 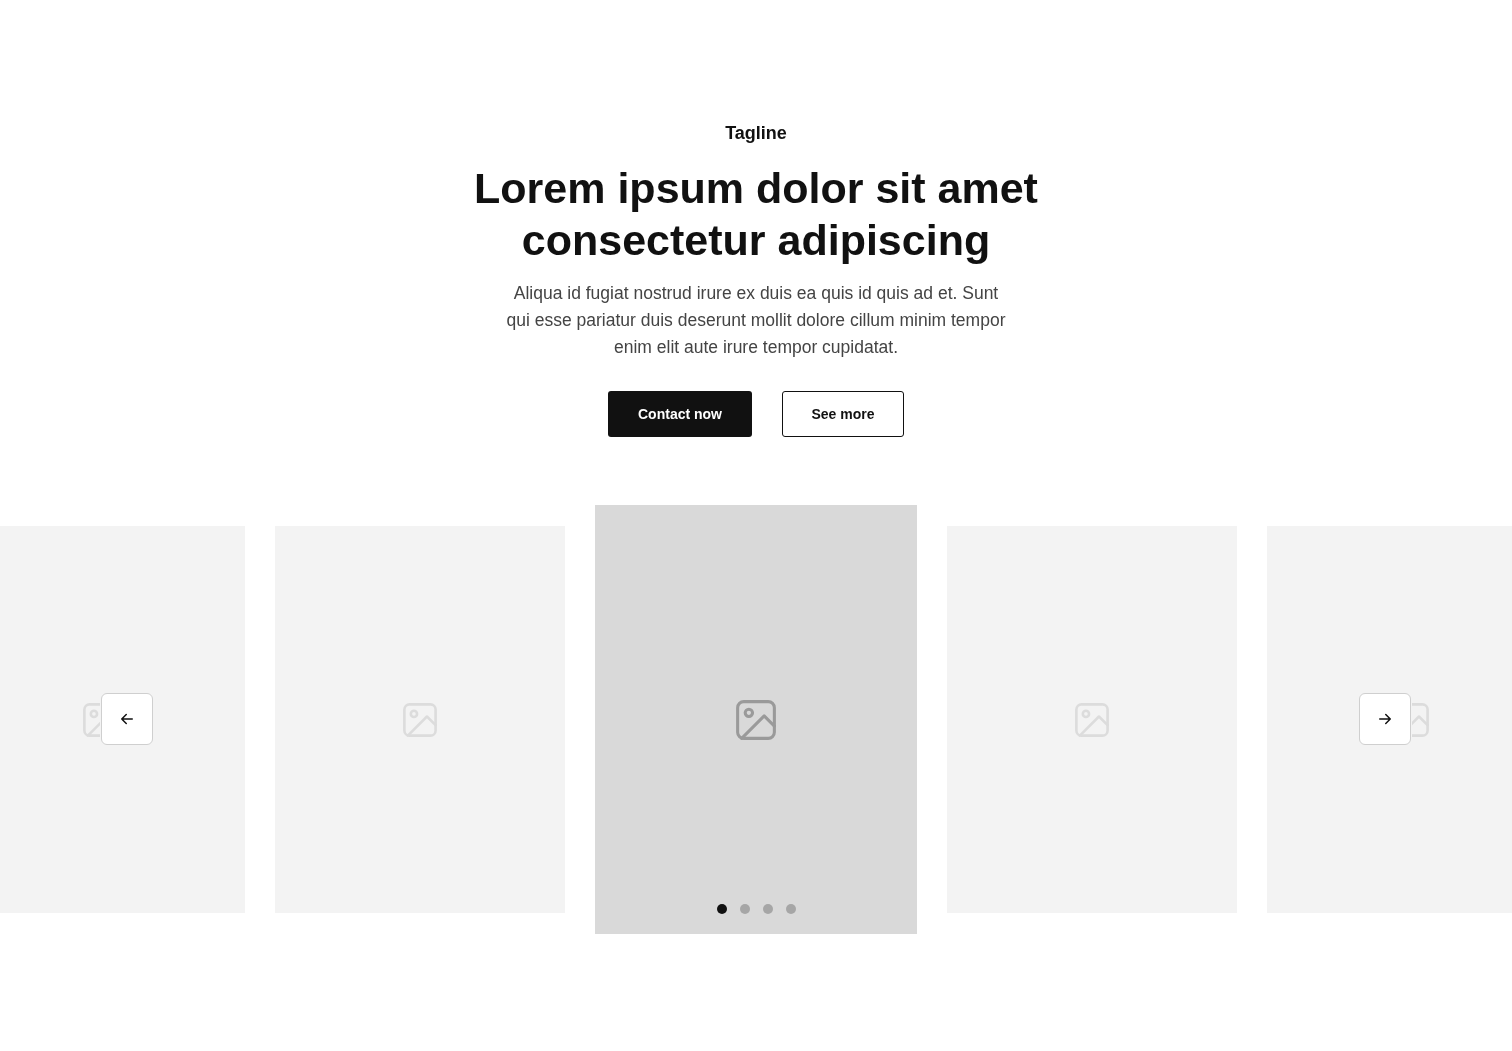 I want to click on more-button: See more, so click(x=843, y=414).